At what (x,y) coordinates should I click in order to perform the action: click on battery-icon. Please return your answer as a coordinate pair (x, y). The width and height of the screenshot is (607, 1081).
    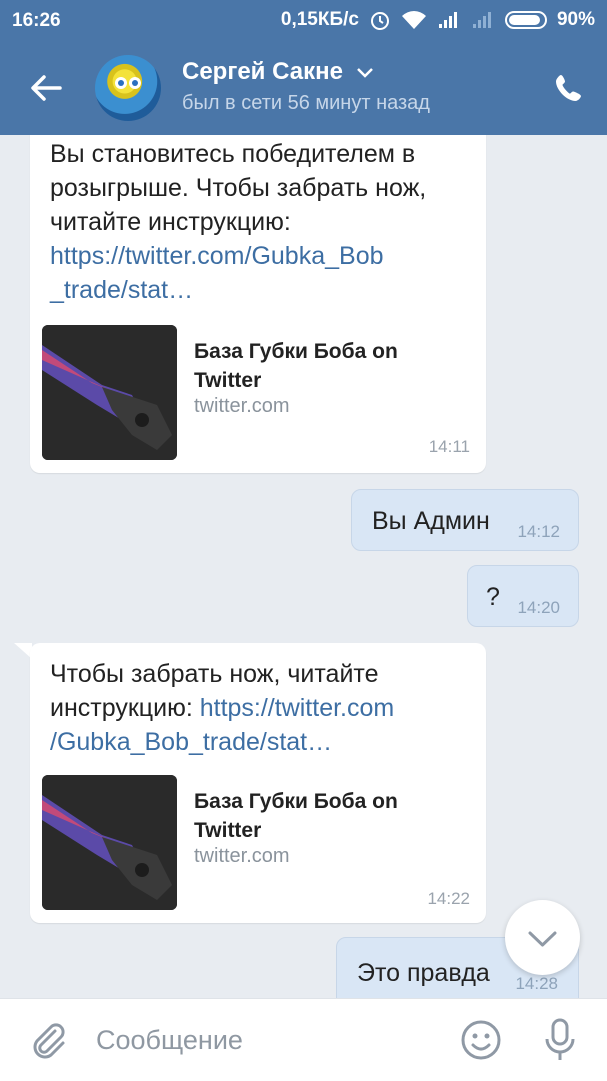
    Looking at the image, I should click on (525, 20).